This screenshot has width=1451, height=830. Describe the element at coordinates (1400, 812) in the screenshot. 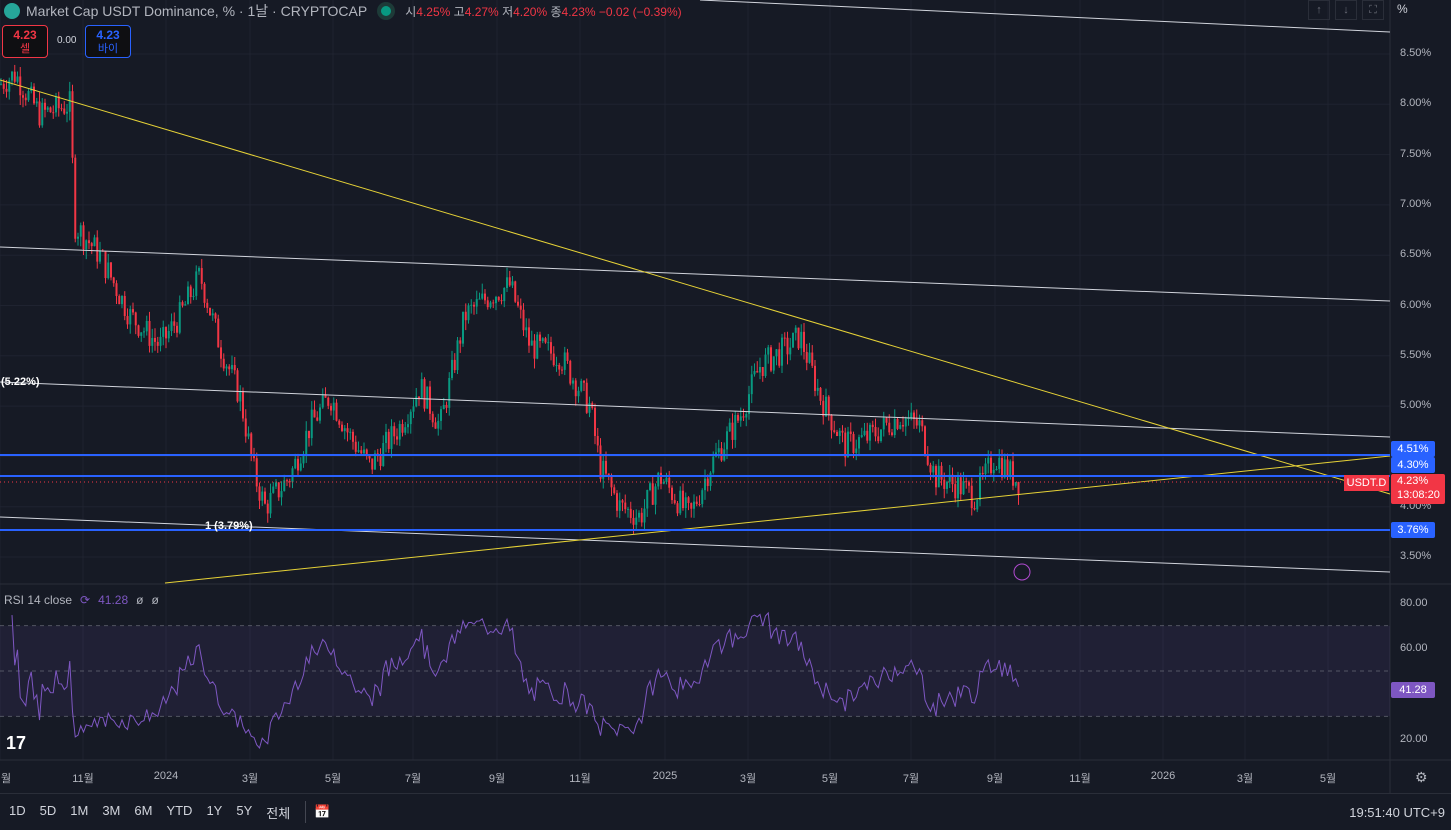

I see `clock: 19:51:40 UTC+9` at that location.